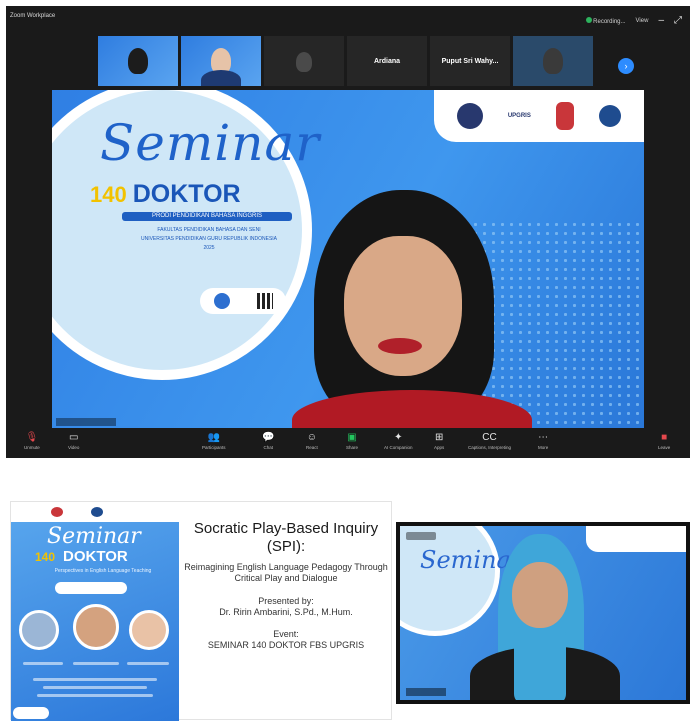  I want to click on view-label-badge, so click(421, 536).